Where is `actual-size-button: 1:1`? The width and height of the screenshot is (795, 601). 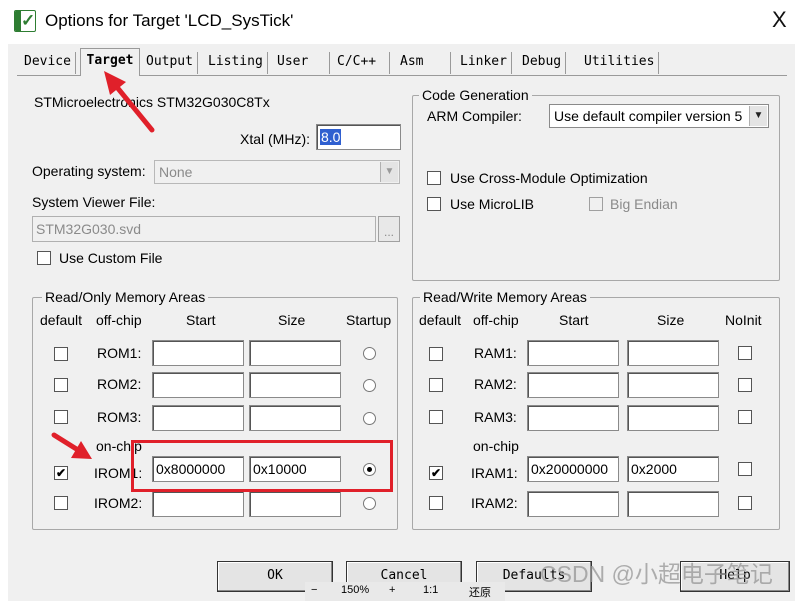
actual-size-button: 1:1 is located at coordinates (430, 590).